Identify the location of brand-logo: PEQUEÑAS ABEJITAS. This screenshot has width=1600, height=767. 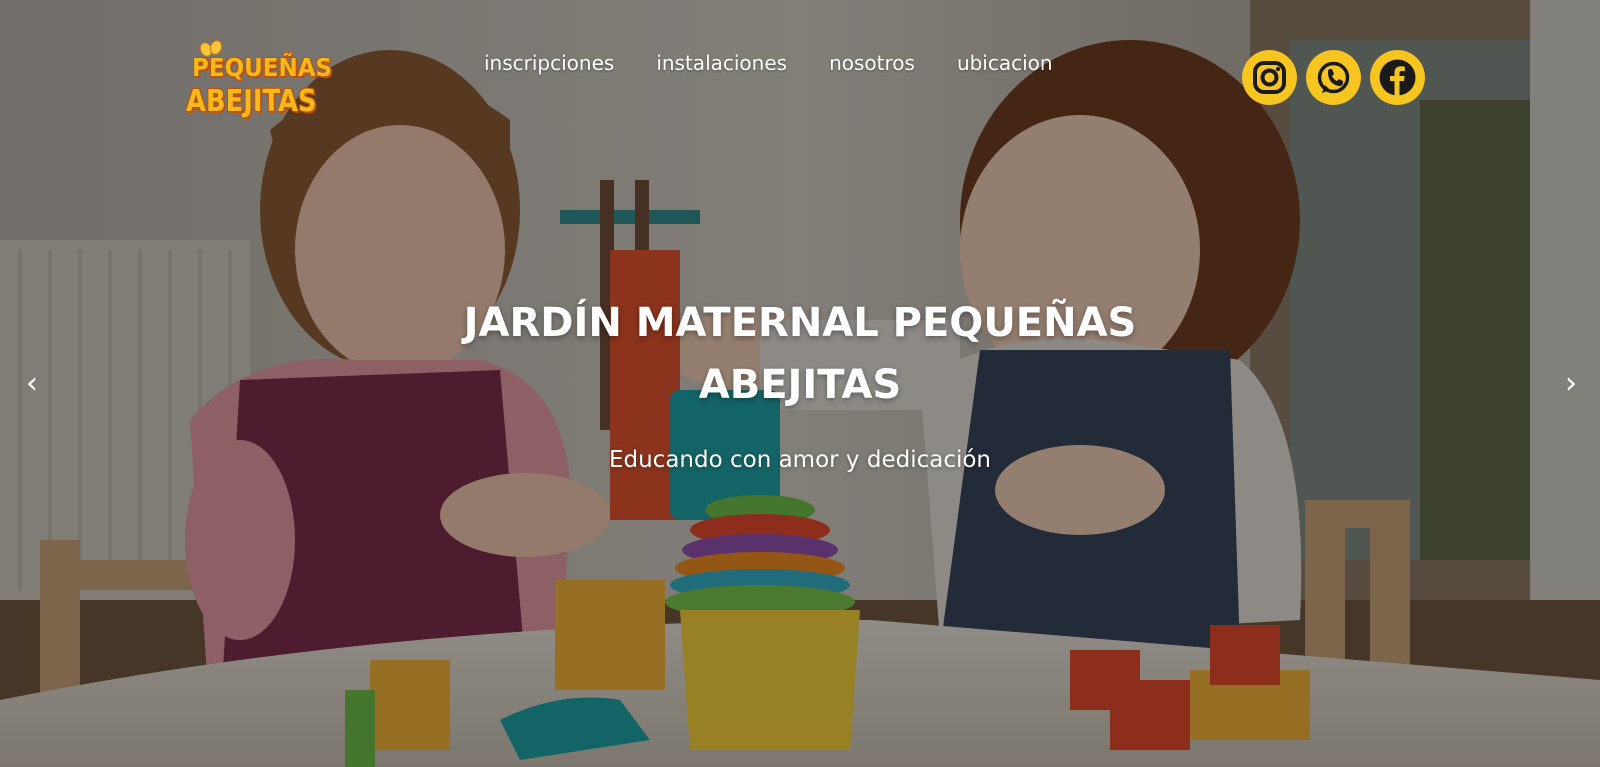
(261, 83).